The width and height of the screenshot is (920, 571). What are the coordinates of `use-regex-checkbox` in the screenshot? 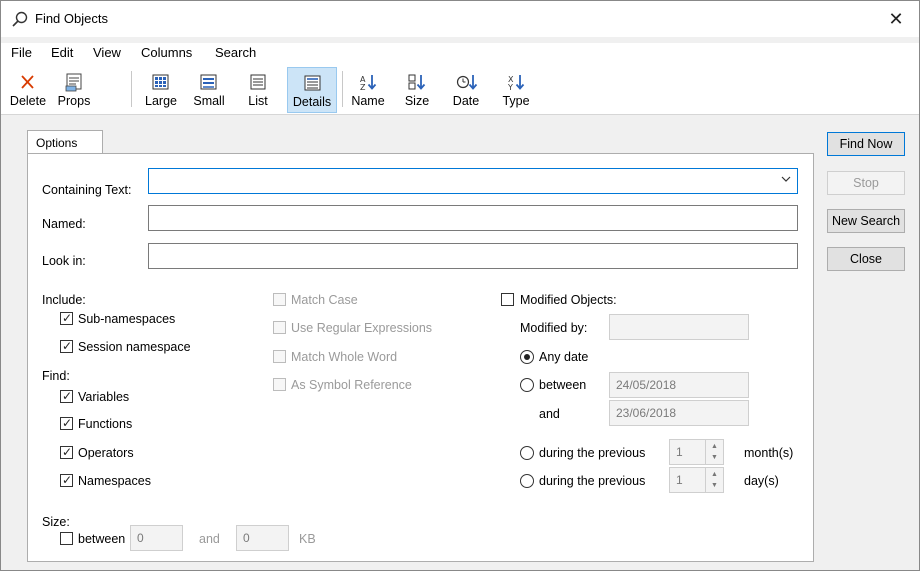 It's located at (279, 327).